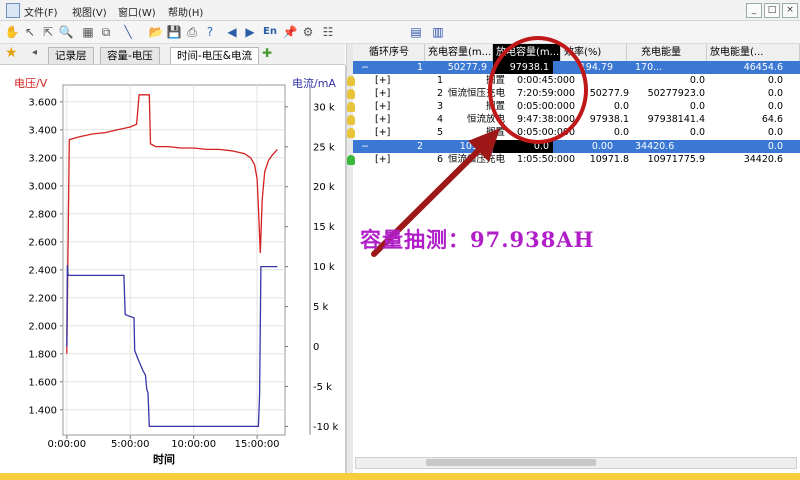 This screenshot has height=480, width=800. I want to click on step-discharge-energy: 34420.6, so click(763, 159).